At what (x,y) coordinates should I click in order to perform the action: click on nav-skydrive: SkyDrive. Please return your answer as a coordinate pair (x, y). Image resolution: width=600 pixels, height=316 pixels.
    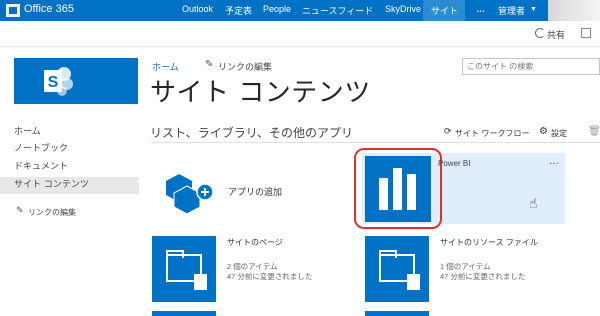
    Looking at the image, I should click on (403, 9).